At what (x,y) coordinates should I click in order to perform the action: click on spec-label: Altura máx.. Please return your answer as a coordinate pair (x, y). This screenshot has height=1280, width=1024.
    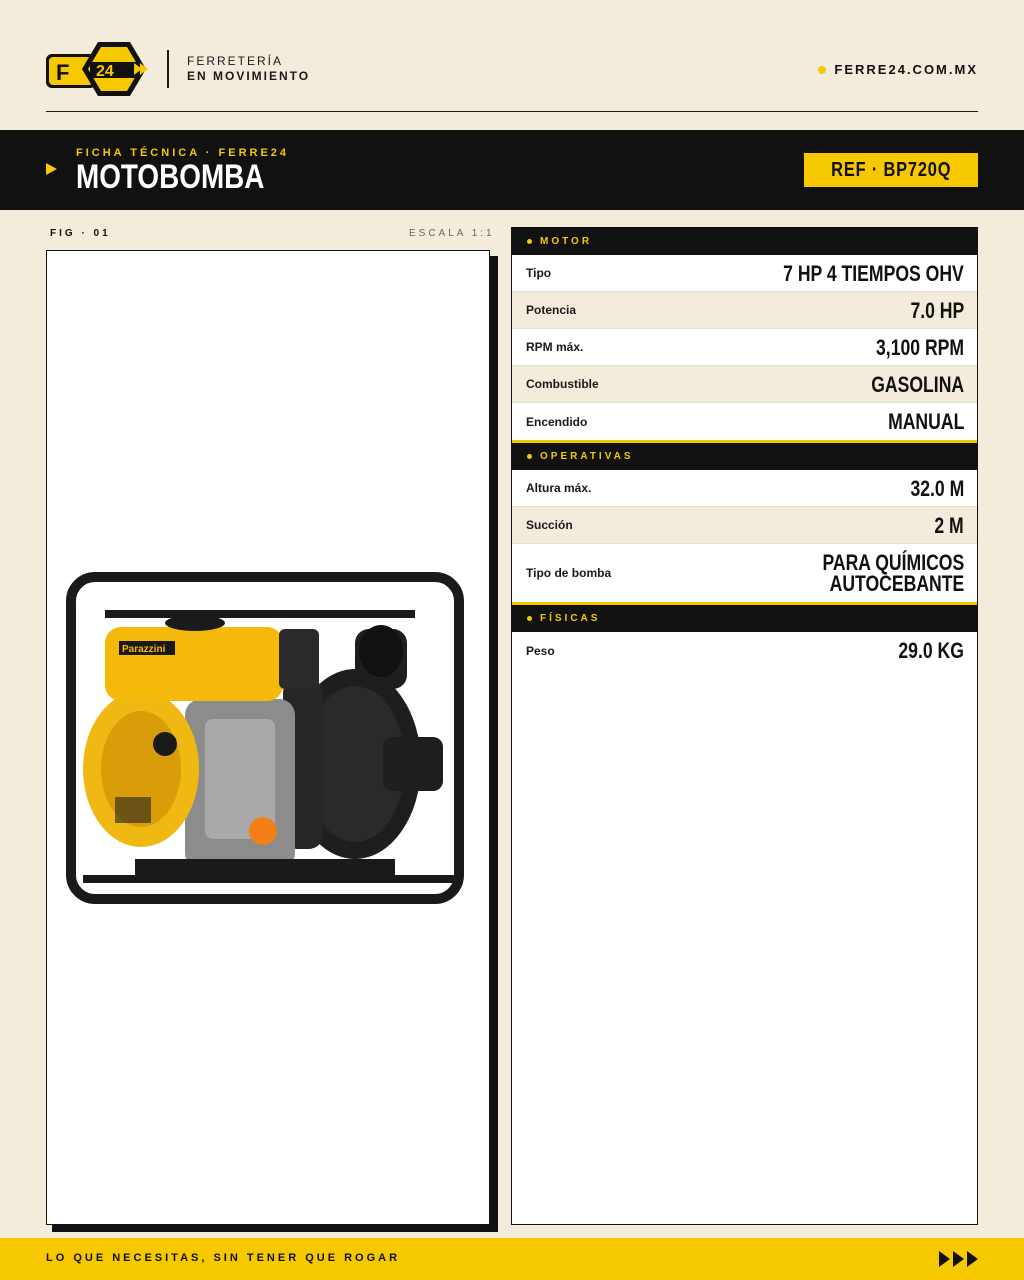
    Looking at the image, I should click on (559, 488).